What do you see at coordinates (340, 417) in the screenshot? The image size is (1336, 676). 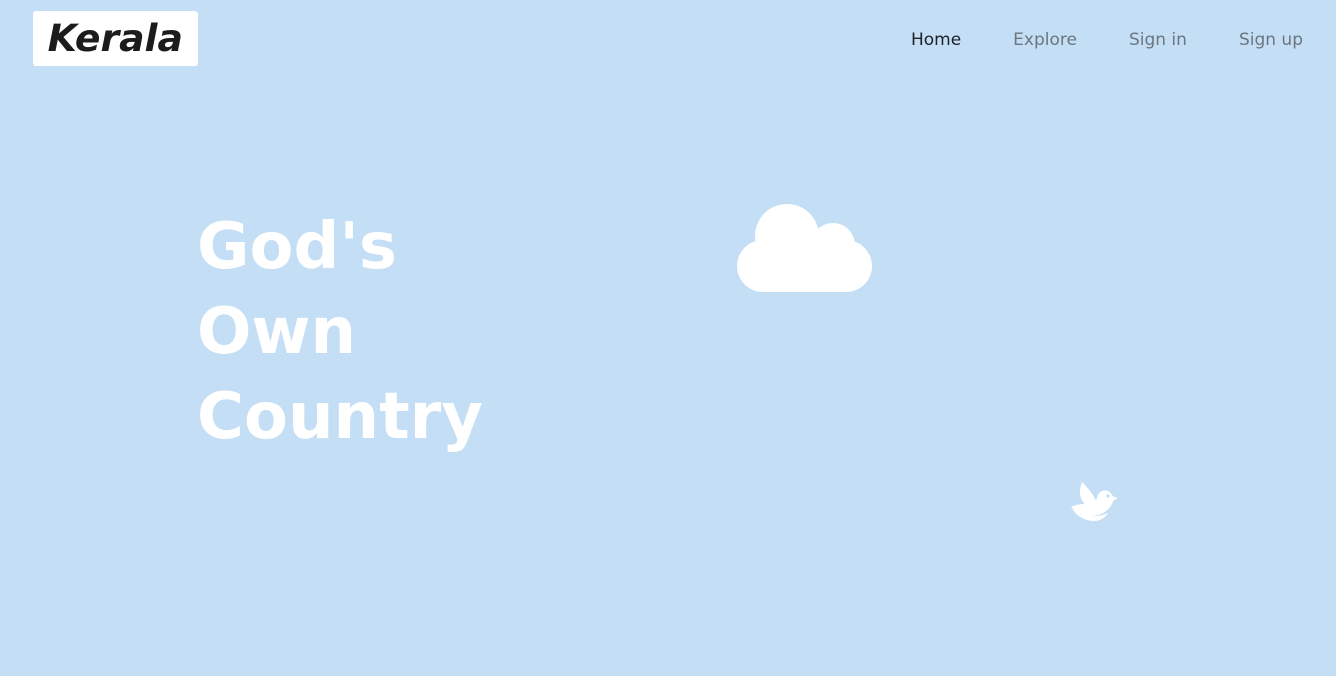 I see `hero-line-3: Country` at bounding box center [340, 417].